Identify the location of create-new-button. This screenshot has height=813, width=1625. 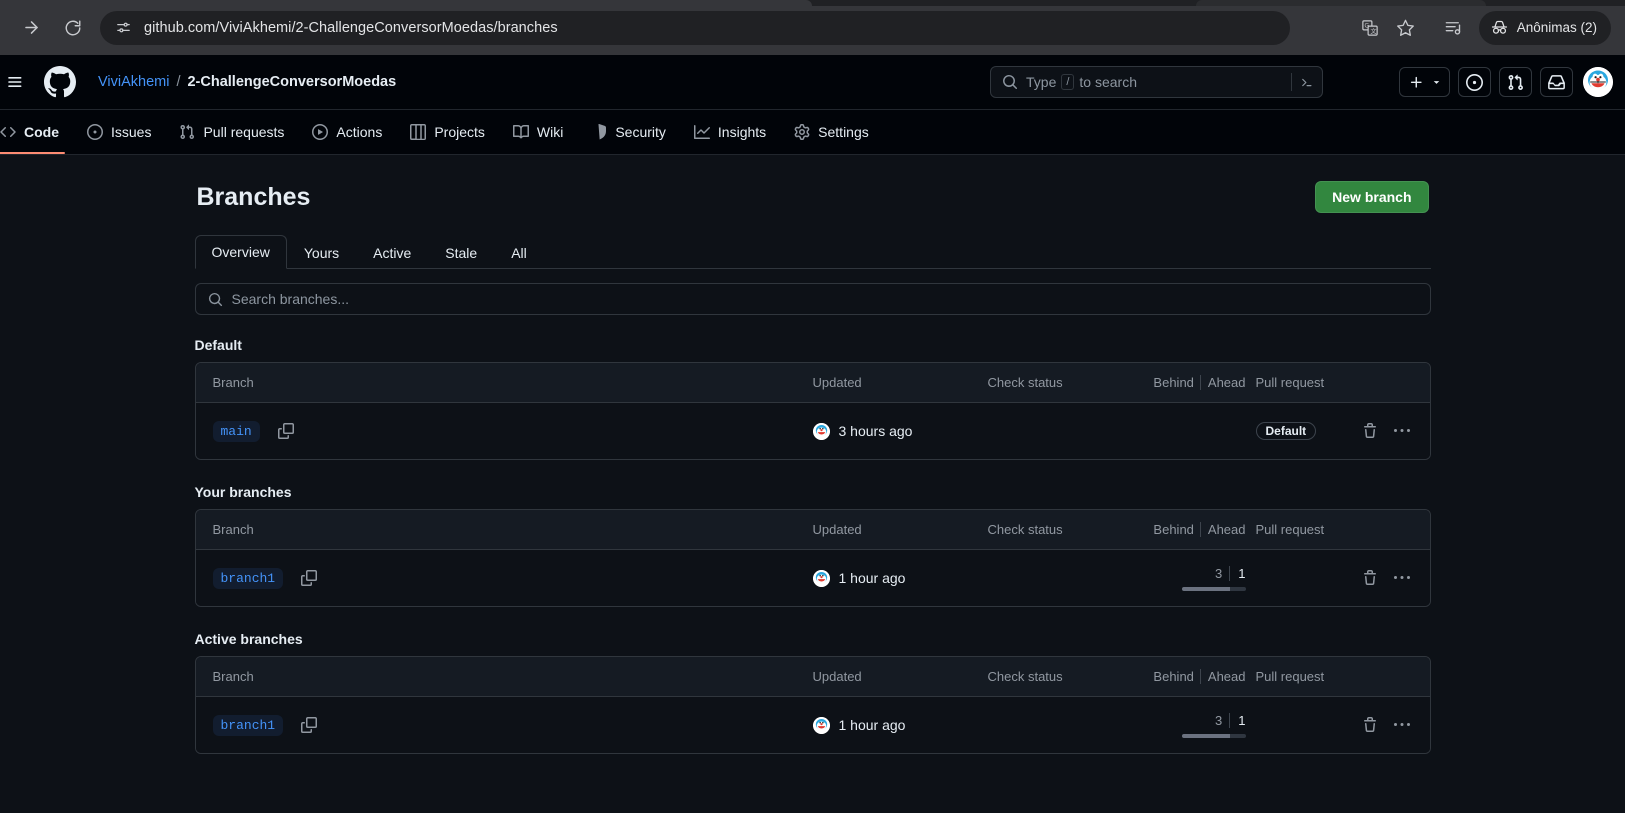
(1424, 82).